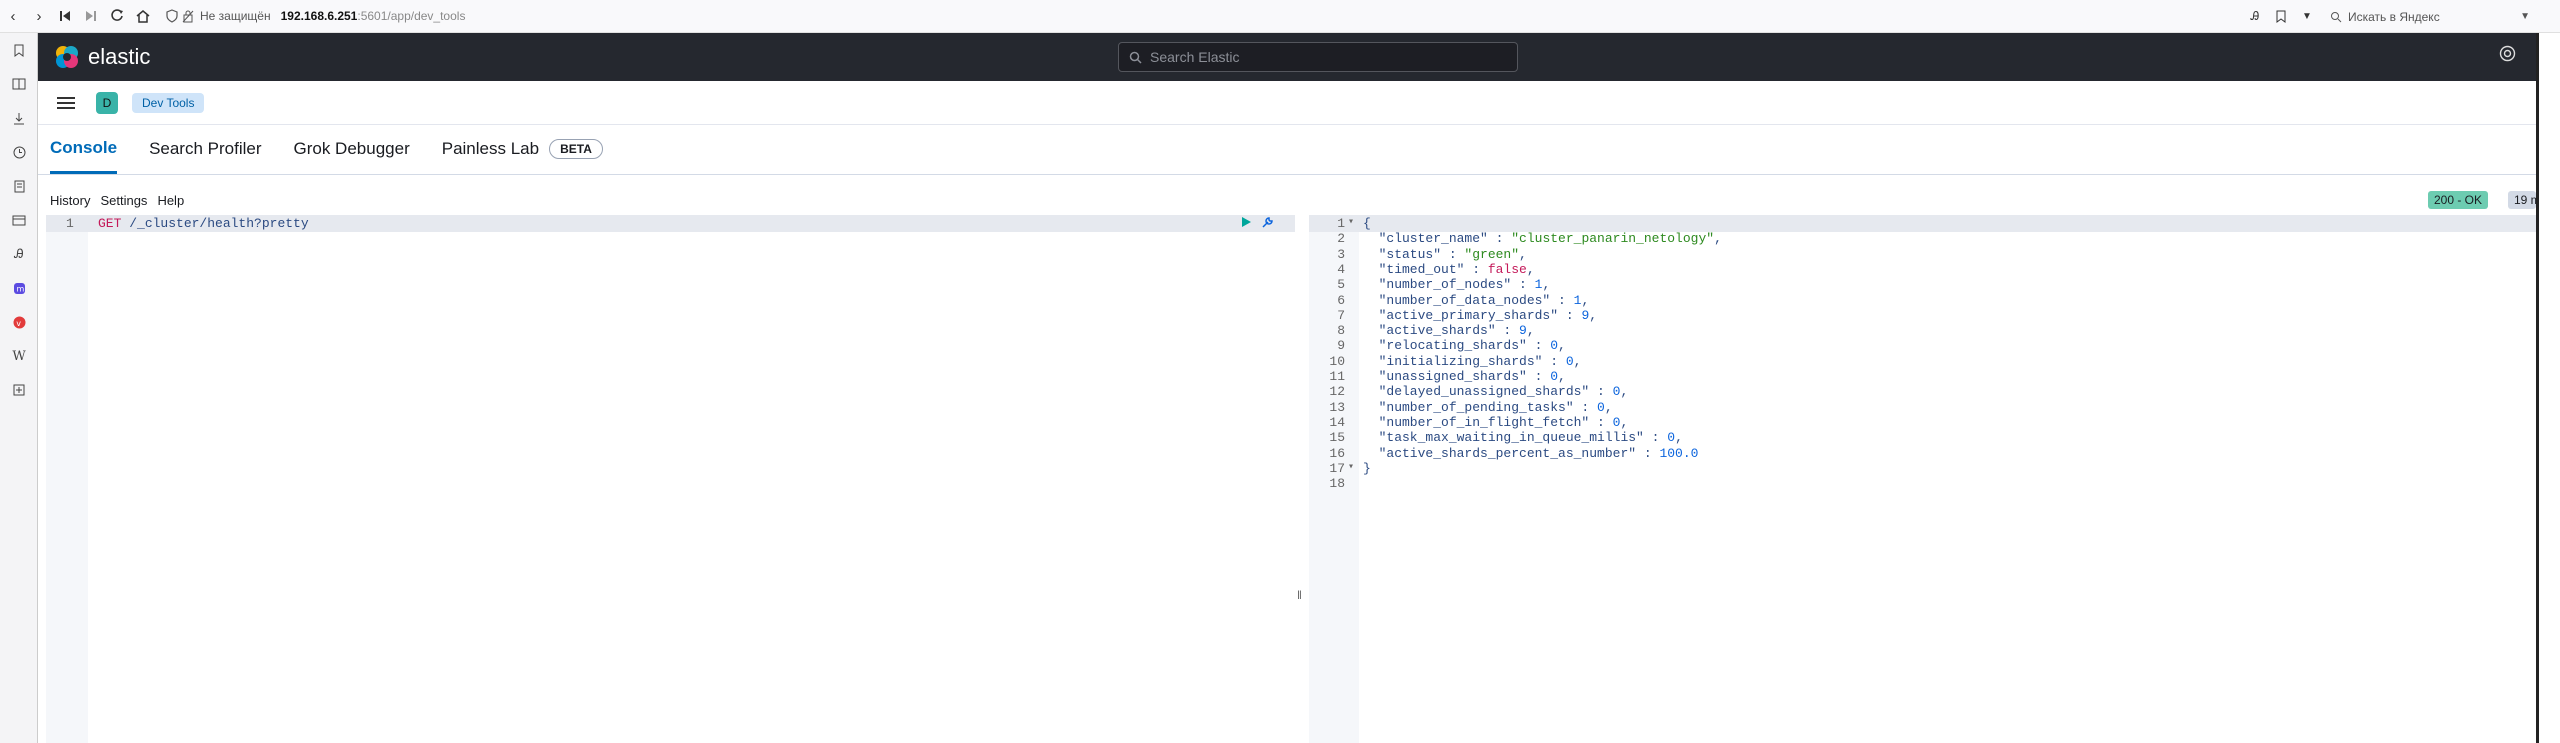  I want to click on line-number: 14, so click(1337, 422).